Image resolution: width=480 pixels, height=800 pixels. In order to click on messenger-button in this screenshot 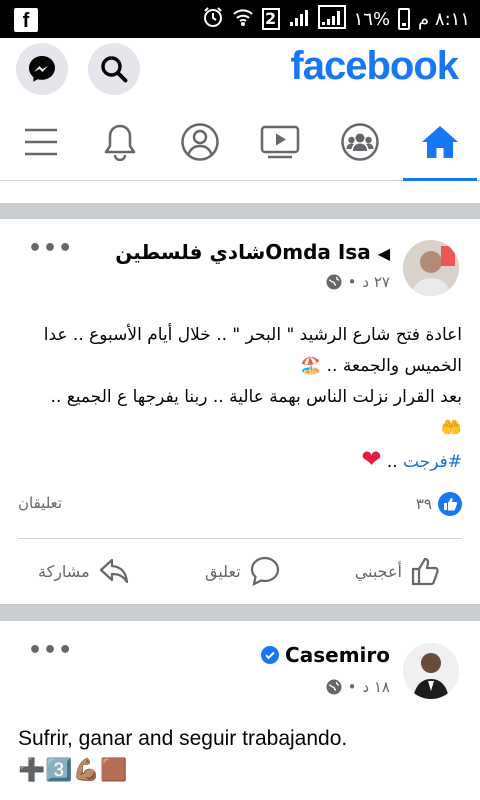, I will do `click(42, 69)`.